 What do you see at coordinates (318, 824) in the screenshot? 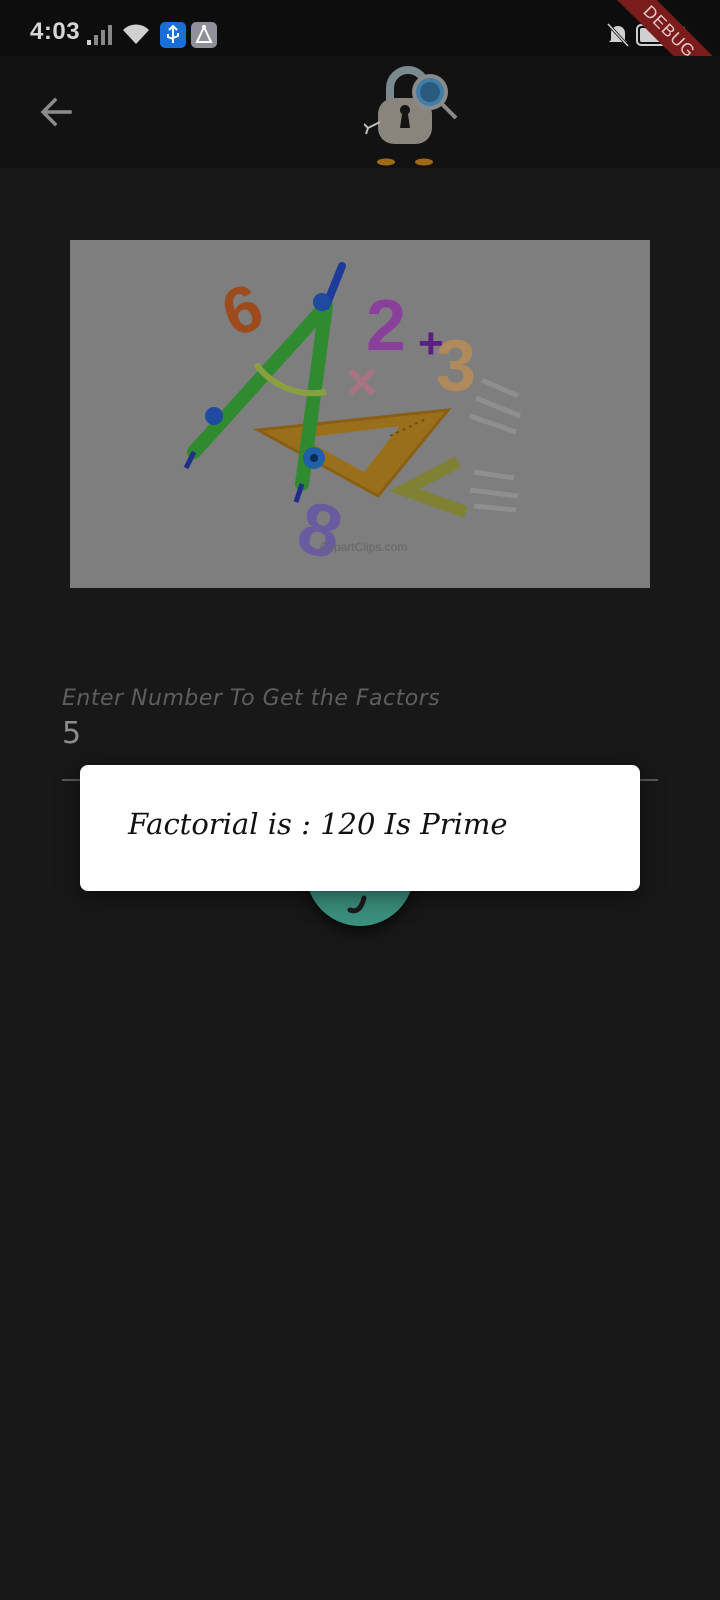
I see `result-message: Factorial is : 120 Is Prime` at bounding box center [318, 824].